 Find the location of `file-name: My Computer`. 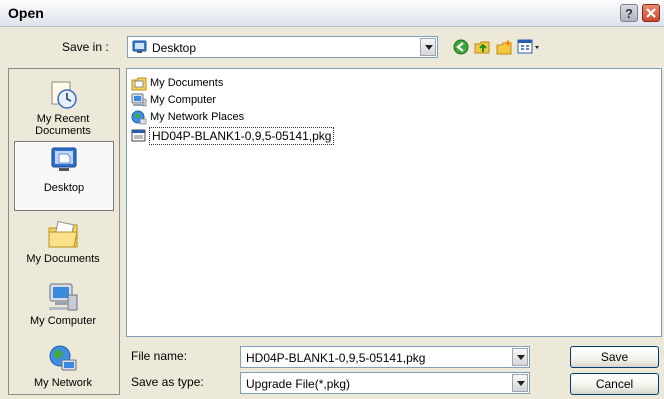

file-name: My Computer is located at coordinates (183, 100).